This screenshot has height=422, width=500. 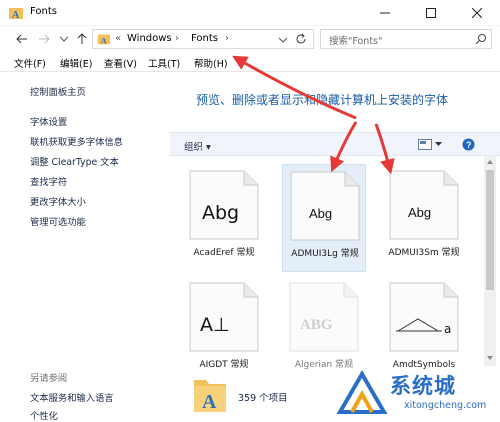 I want to click on manage-optional-features-link: 管理可选功能, so click(x=58, y=221).